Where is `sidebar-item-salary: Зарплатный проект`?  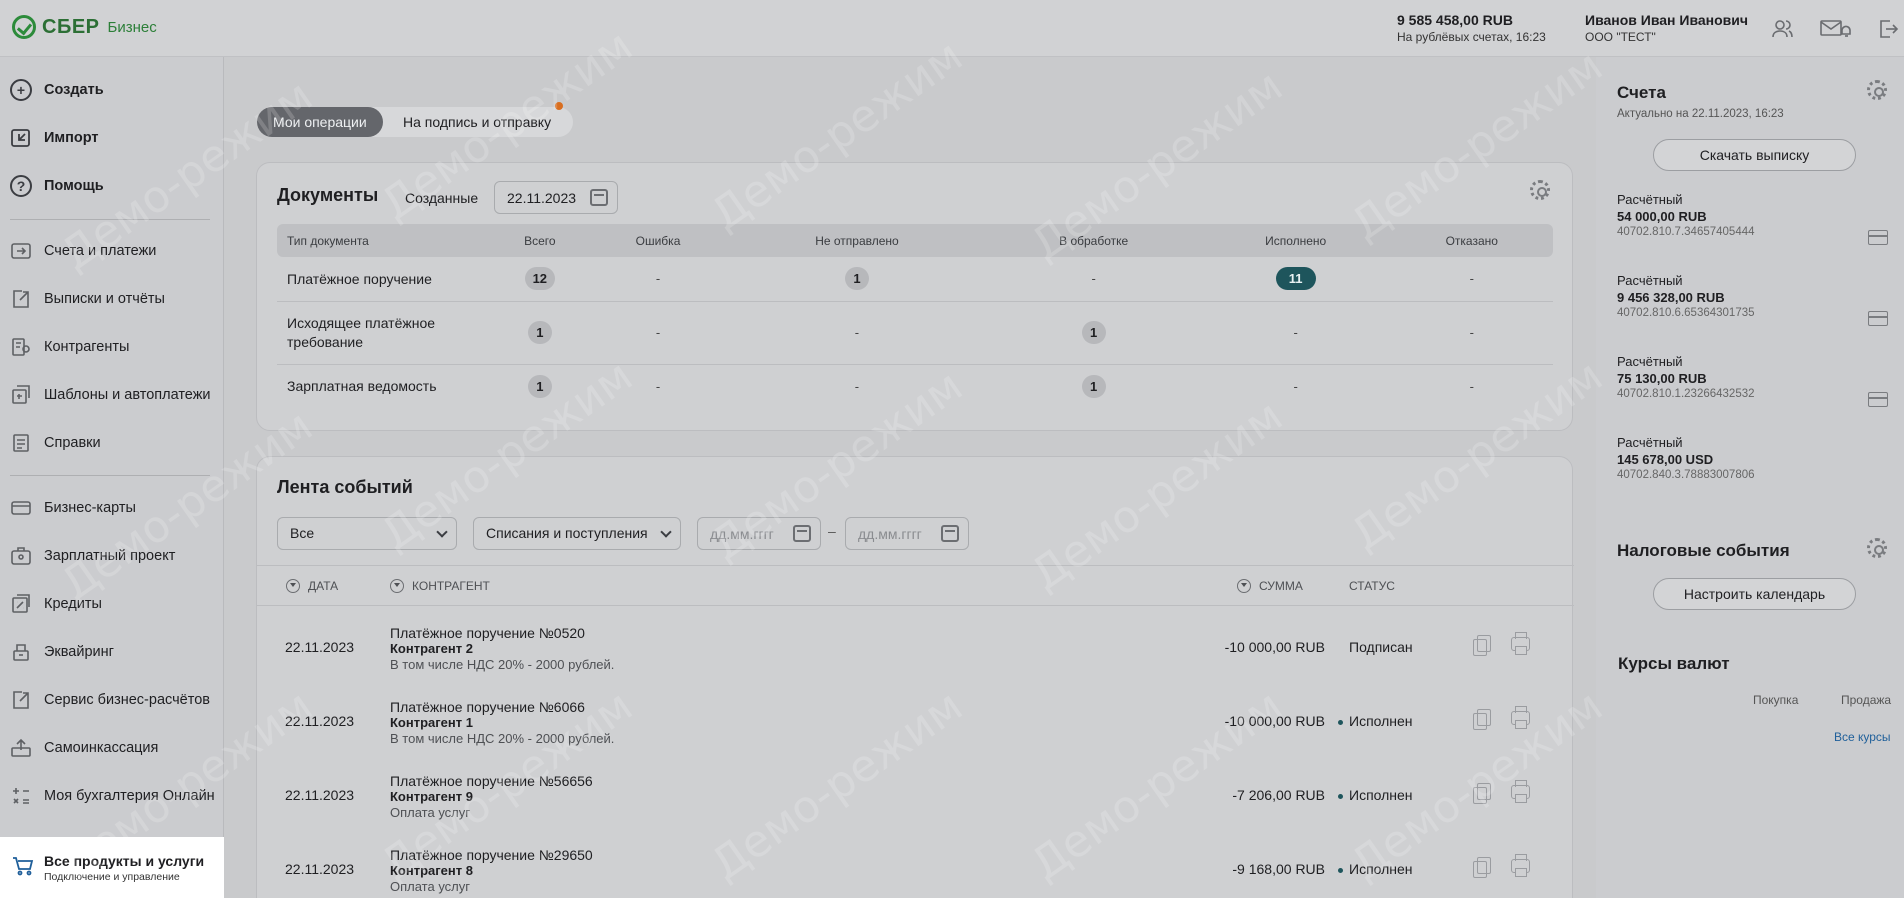 sidebar-item-salary: Зарплатный проект is located at coordinates (92, 556).